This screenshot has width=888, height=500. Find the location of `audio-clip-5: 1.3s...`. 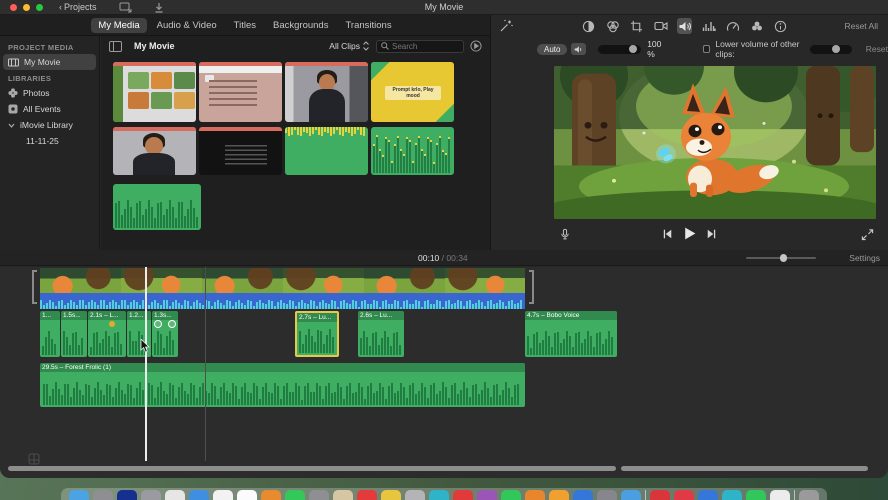

audio-clip-5: 1.3s... is located at coordinates (165, 334).